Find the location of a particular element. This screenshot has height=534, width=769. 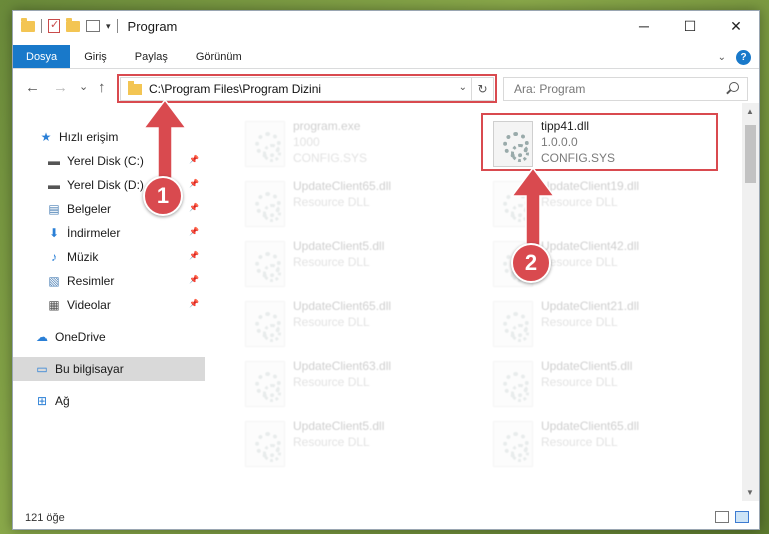

scroll-up-arrow-icon: ▲ is located at coordinates (750, 111).